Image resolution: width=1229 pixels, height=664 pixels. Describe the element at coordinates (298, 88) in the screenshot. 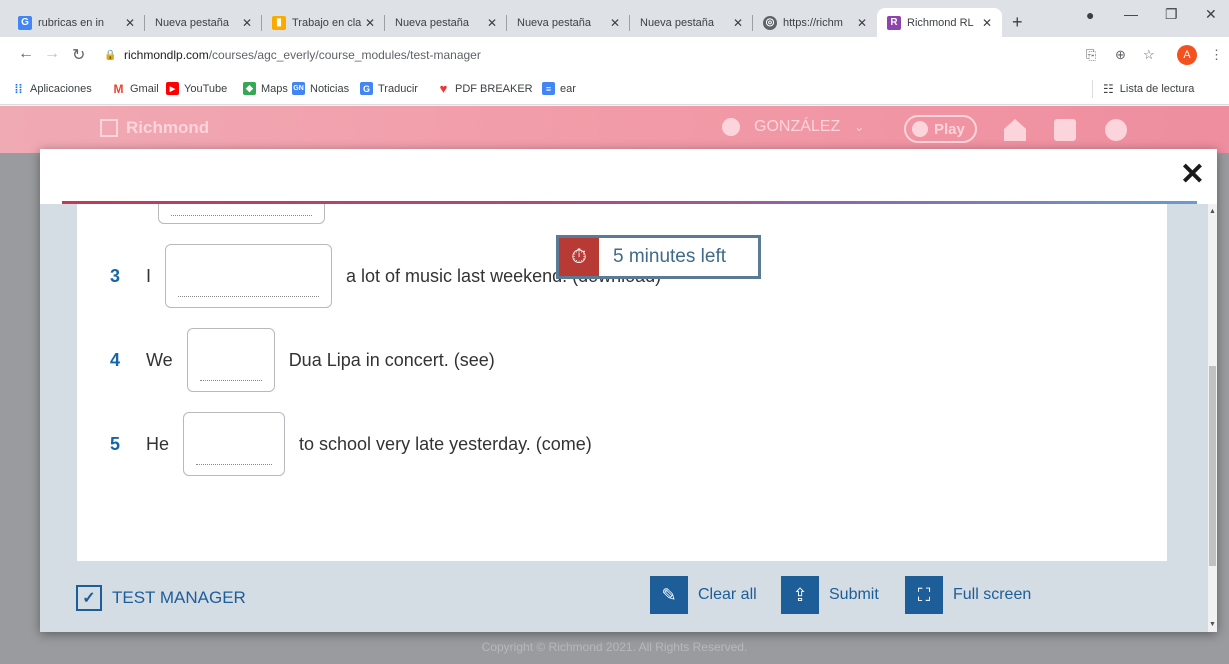

I see `news-icon: GN` at that location.